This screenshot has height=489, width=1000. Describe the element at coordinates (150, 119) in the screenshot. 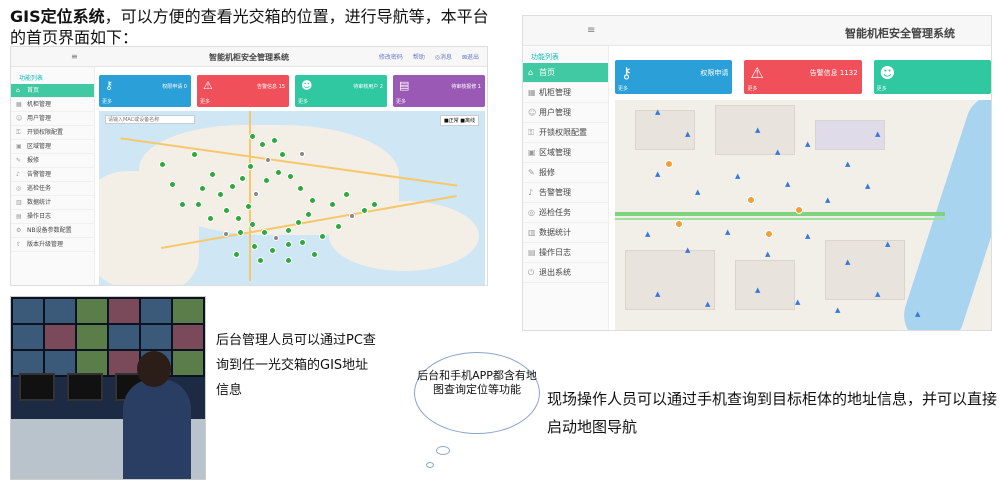

I see `map-search-input: 请输入MAC或设备名称` at that location.